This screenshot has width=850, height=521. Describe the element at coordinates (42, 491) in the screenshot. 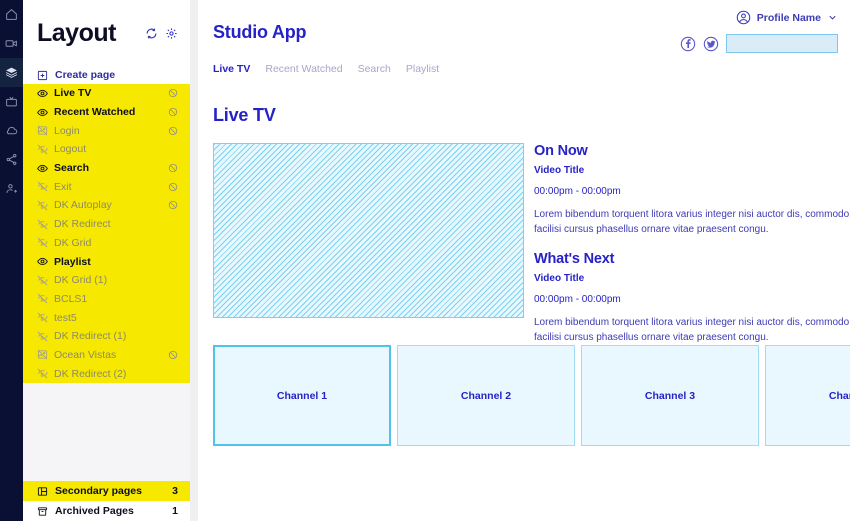

I see `panels-icon` at that location.